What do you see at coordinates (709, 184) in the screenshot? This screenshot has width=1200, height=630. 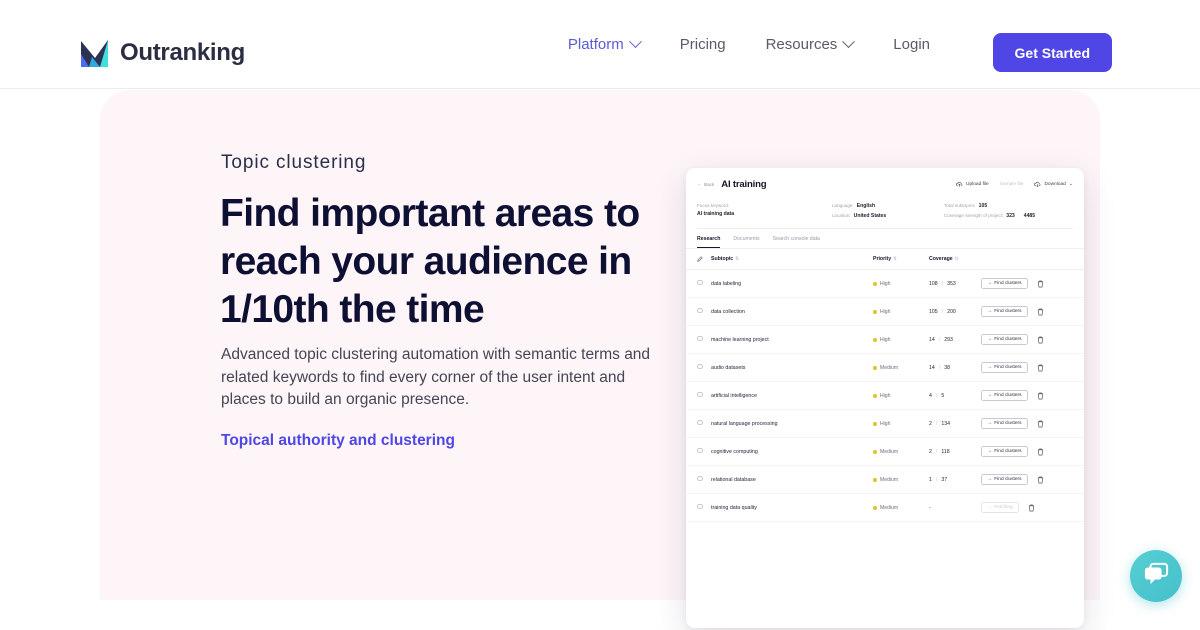 I see `back-label: Back` at bounding box center [709, 184].